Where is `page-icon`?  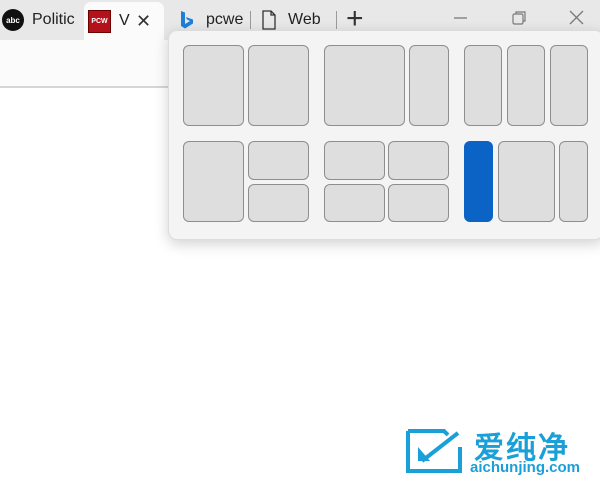 page-icon is located at coordinates (269, 20).